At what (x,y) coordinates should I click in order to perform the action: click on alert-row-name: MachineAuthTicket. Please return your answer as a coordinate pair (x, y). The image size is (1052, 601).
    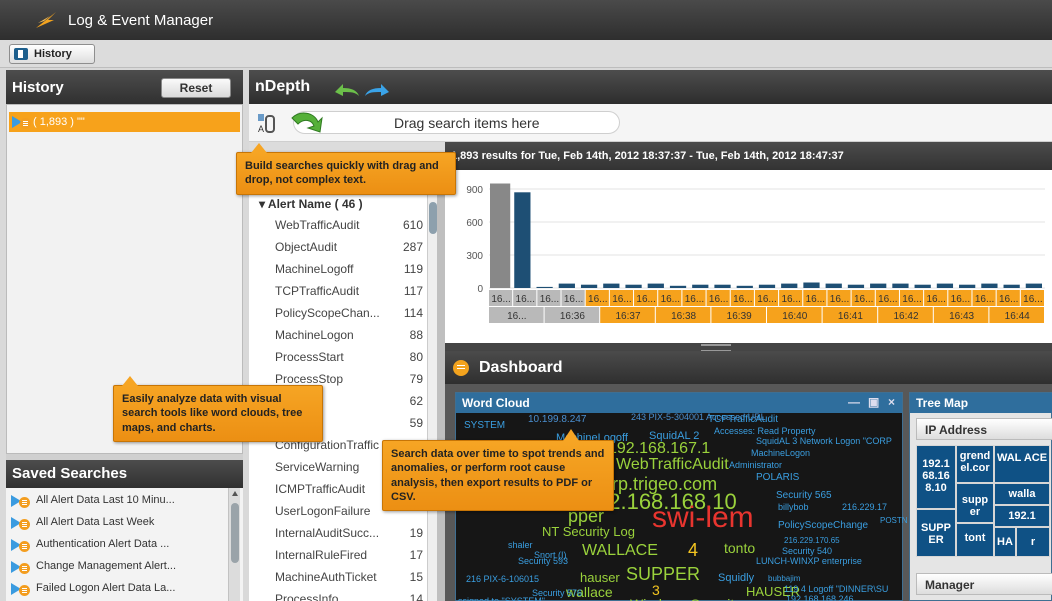
    Looking at the image, I should click on (326, 577).